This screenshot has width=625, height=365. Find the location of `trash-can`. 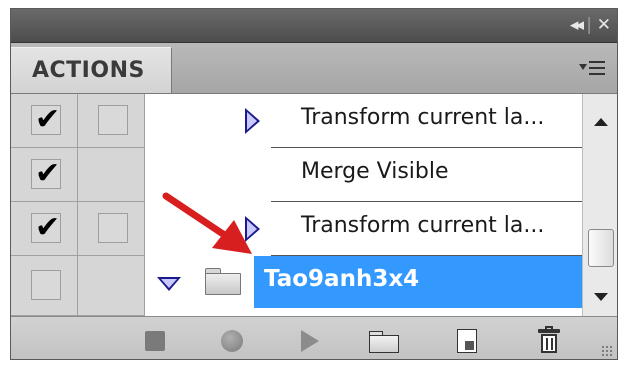

trash-can is located at coordinates (549, 343).